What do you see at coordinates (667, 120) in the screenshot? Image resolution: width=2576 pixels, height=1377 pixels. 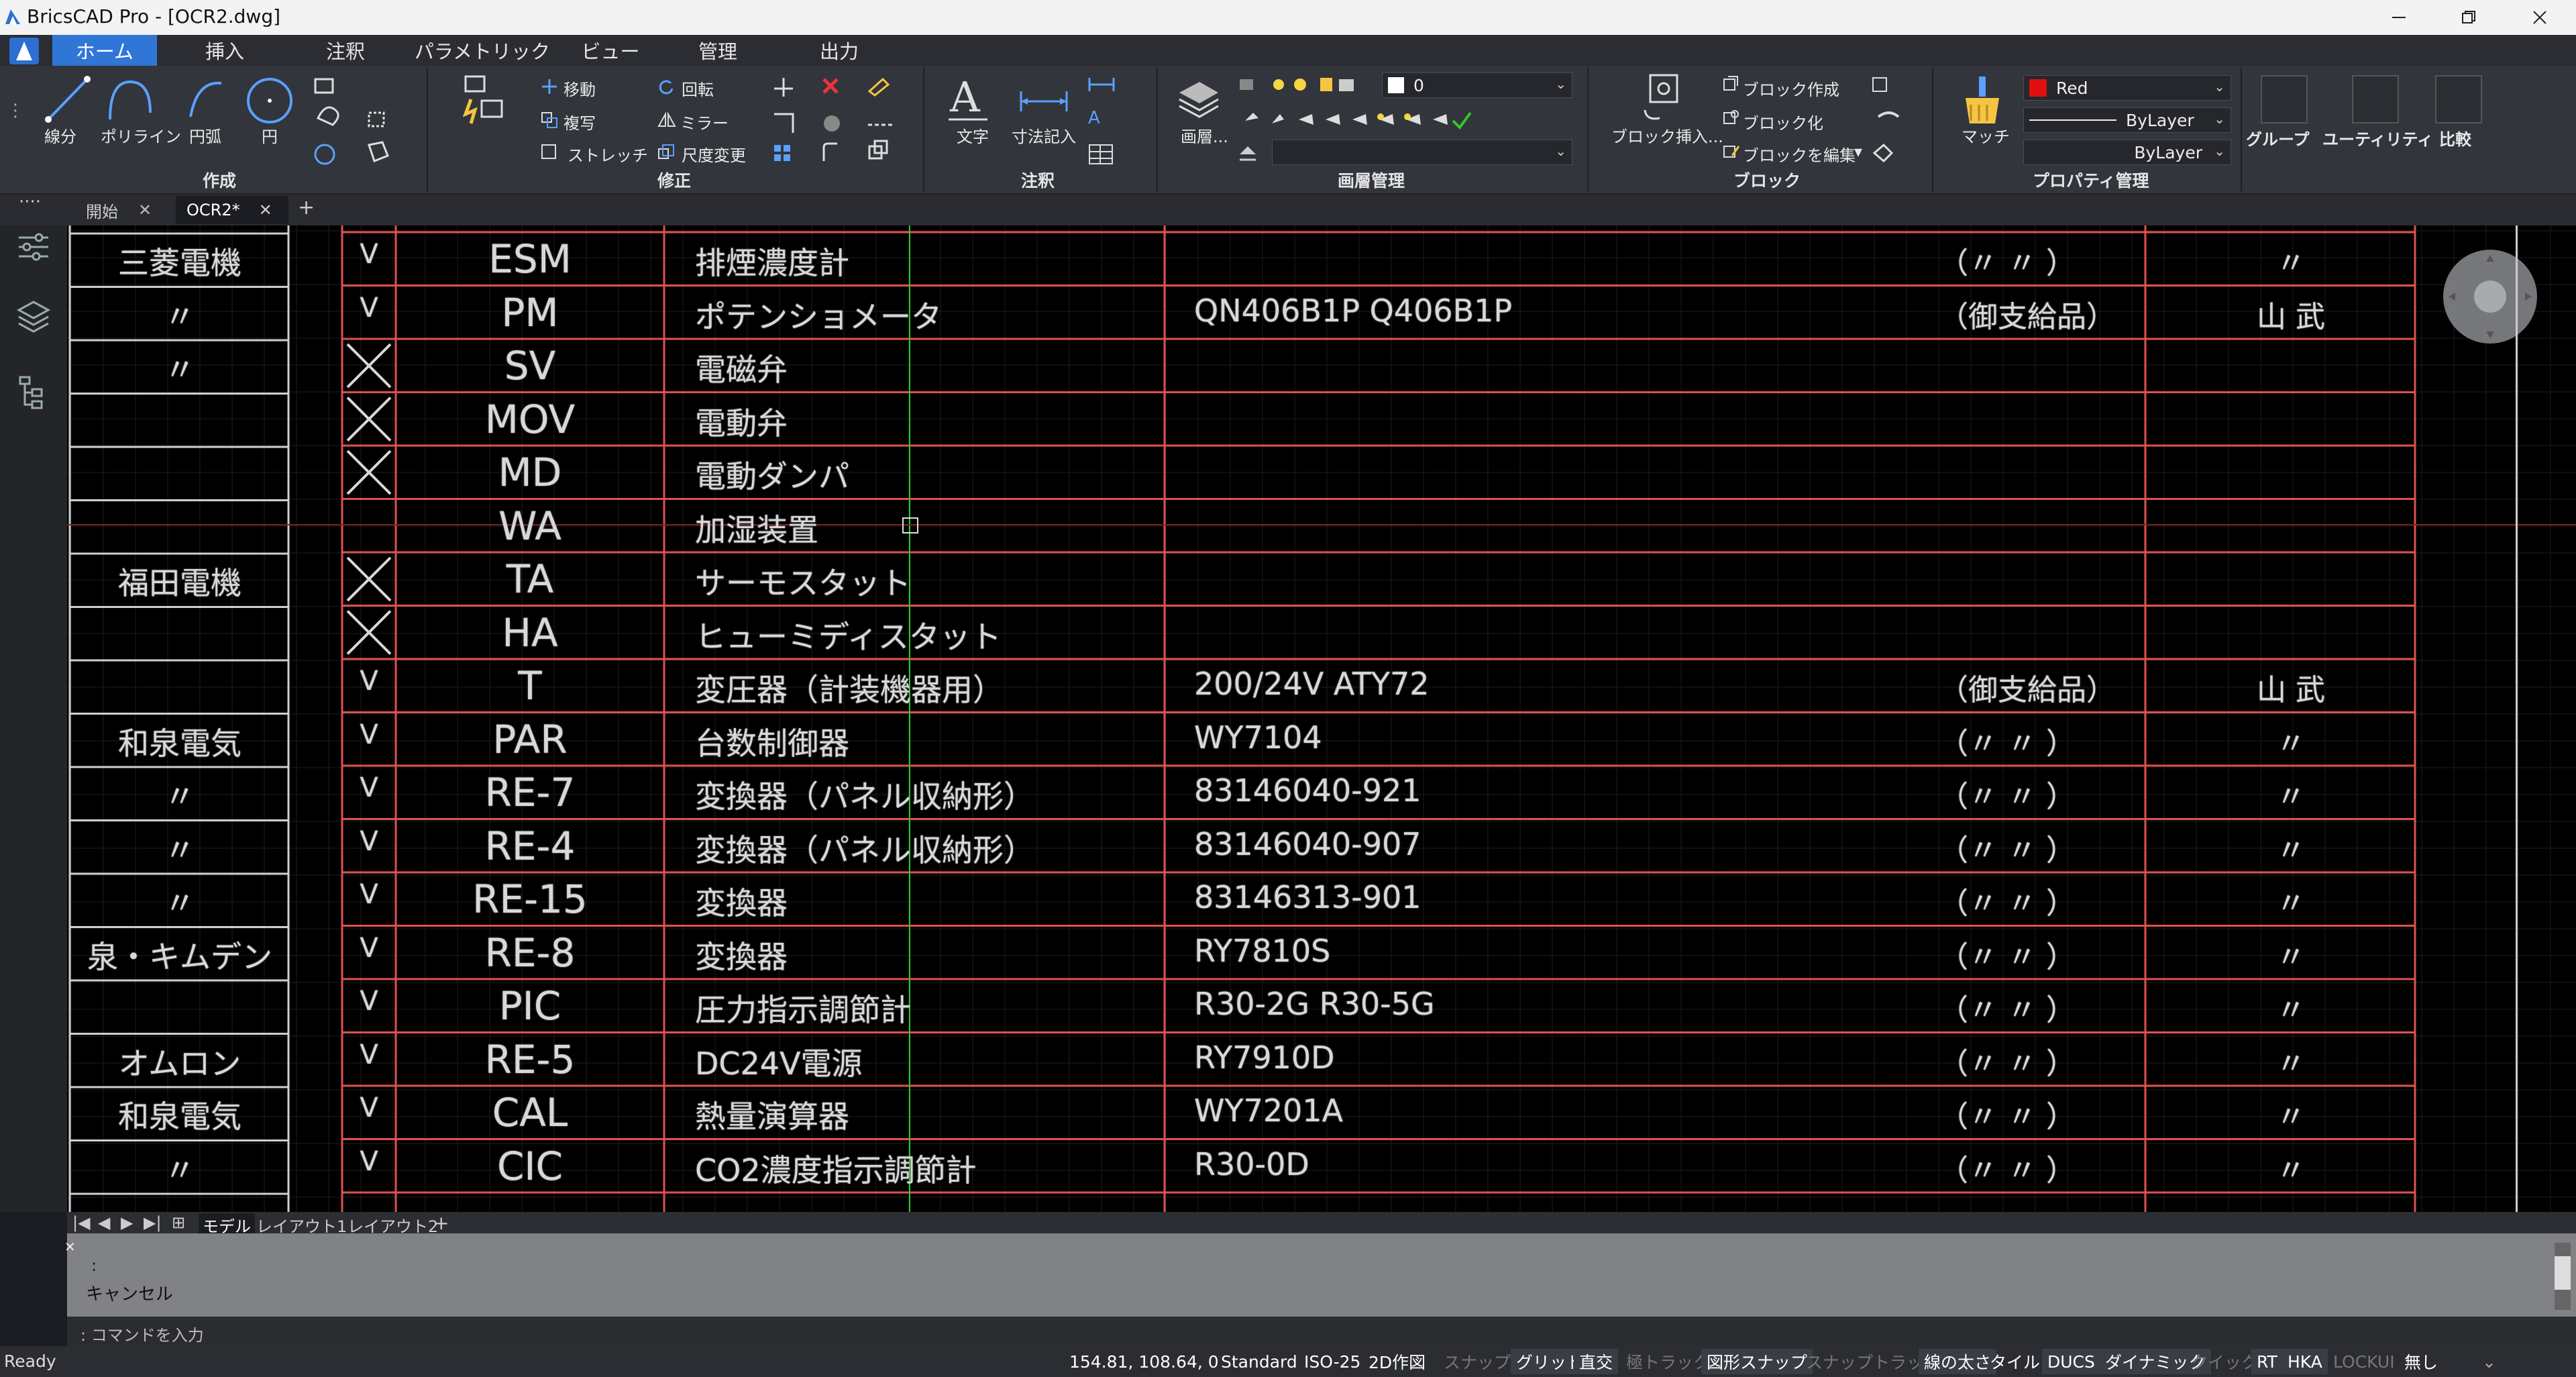 I see `mirror-icon` at bounding box center [667, 120].